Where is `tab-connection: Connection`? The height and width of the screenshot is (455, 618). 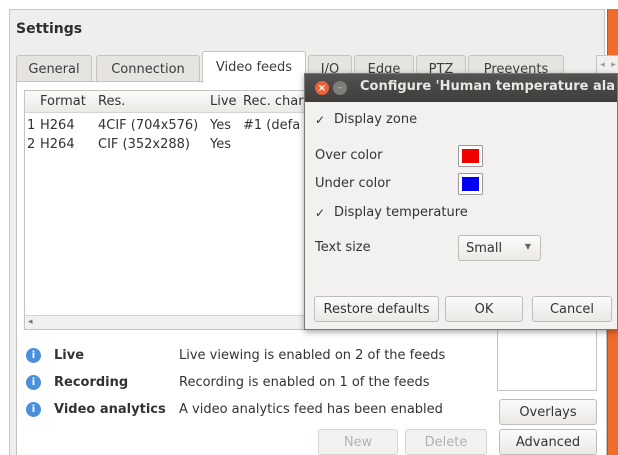
tab-connection: Connection is located at coordinates (148, 68).